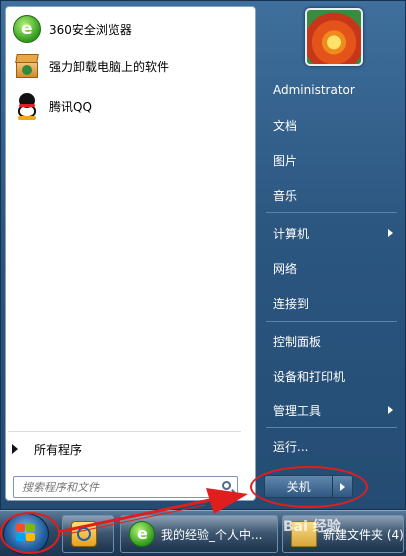  Describe the element at coordinates (285, 195) in the screenshot. I see `menu-item-label: 音乐` at that location.